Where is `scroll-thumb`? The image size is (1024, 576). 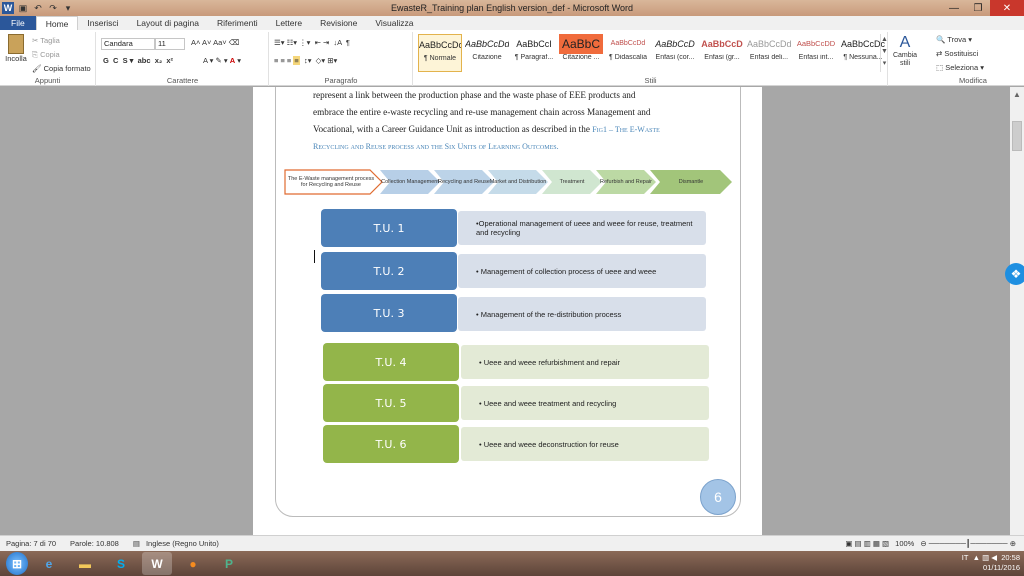 scroll-thumb is located at coordinates (1017, 136).